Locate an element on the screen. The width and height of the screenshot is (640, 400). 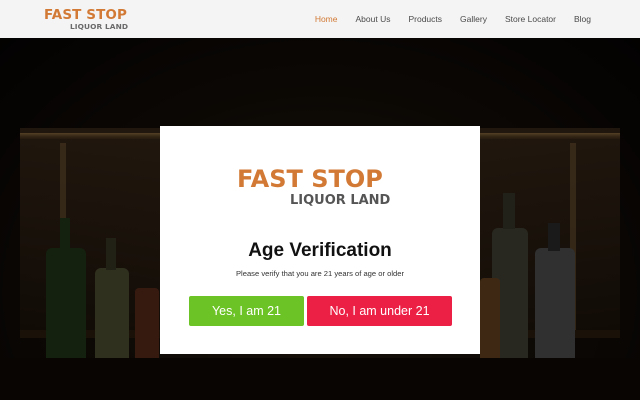
nav-about-us: About Us is located at coordinates (373, 19).